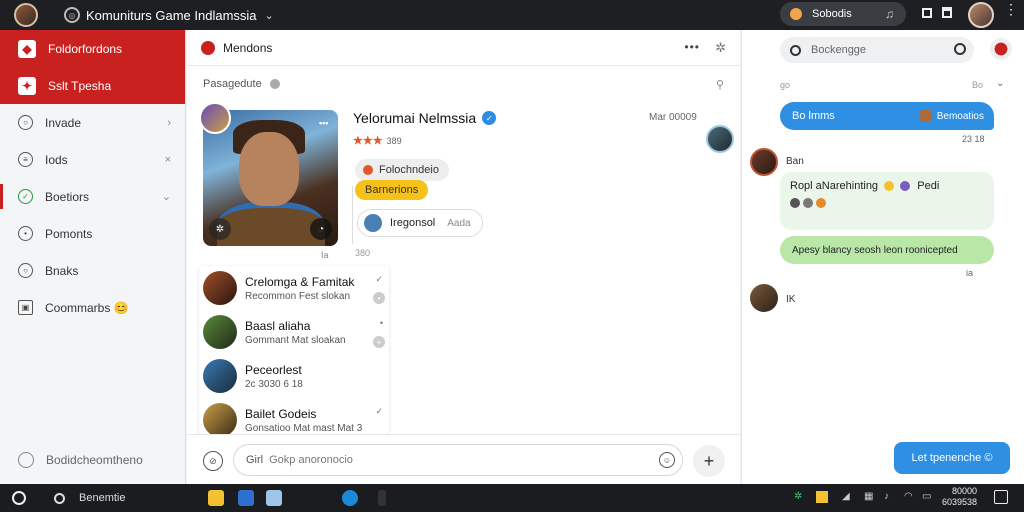 This screenshot has width=1024, height=512. What do you see at coordinates (927, 13) in the screenshot?
I see `window-icon` at bounding box center [927, 13].